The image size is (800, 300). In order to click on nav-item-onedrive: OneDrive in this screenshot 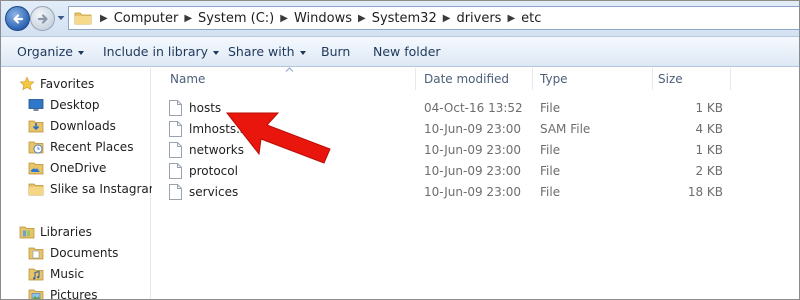, I will do `click(67, 168)`.